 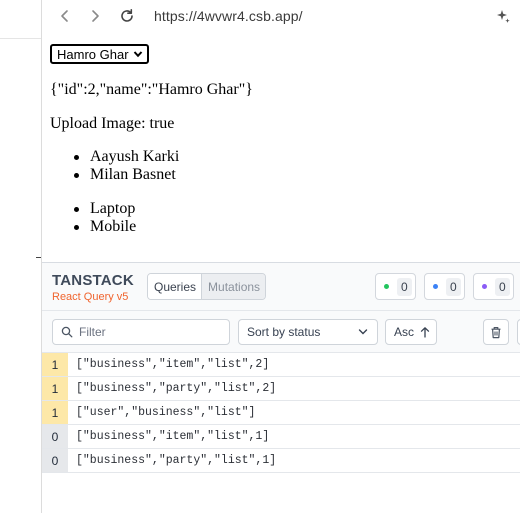 What do you see at coordinates (90, 297) in the screenshot?
I see `react-query-version: React Query v5` at bounding box center [90, 297].